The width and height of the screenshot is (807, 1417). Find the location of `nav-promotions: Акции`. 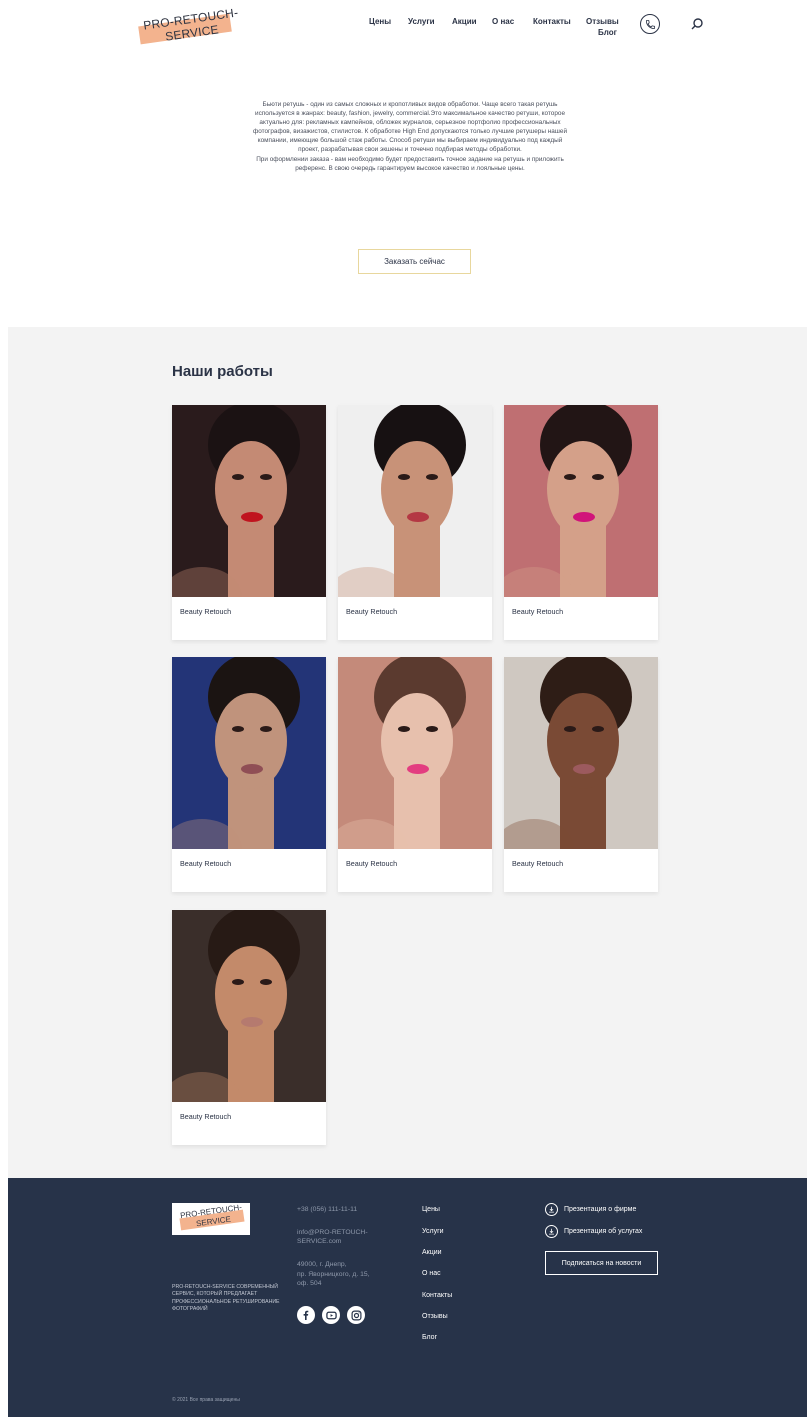

nav-promotions: Акции is located at coordinates (464, 21).